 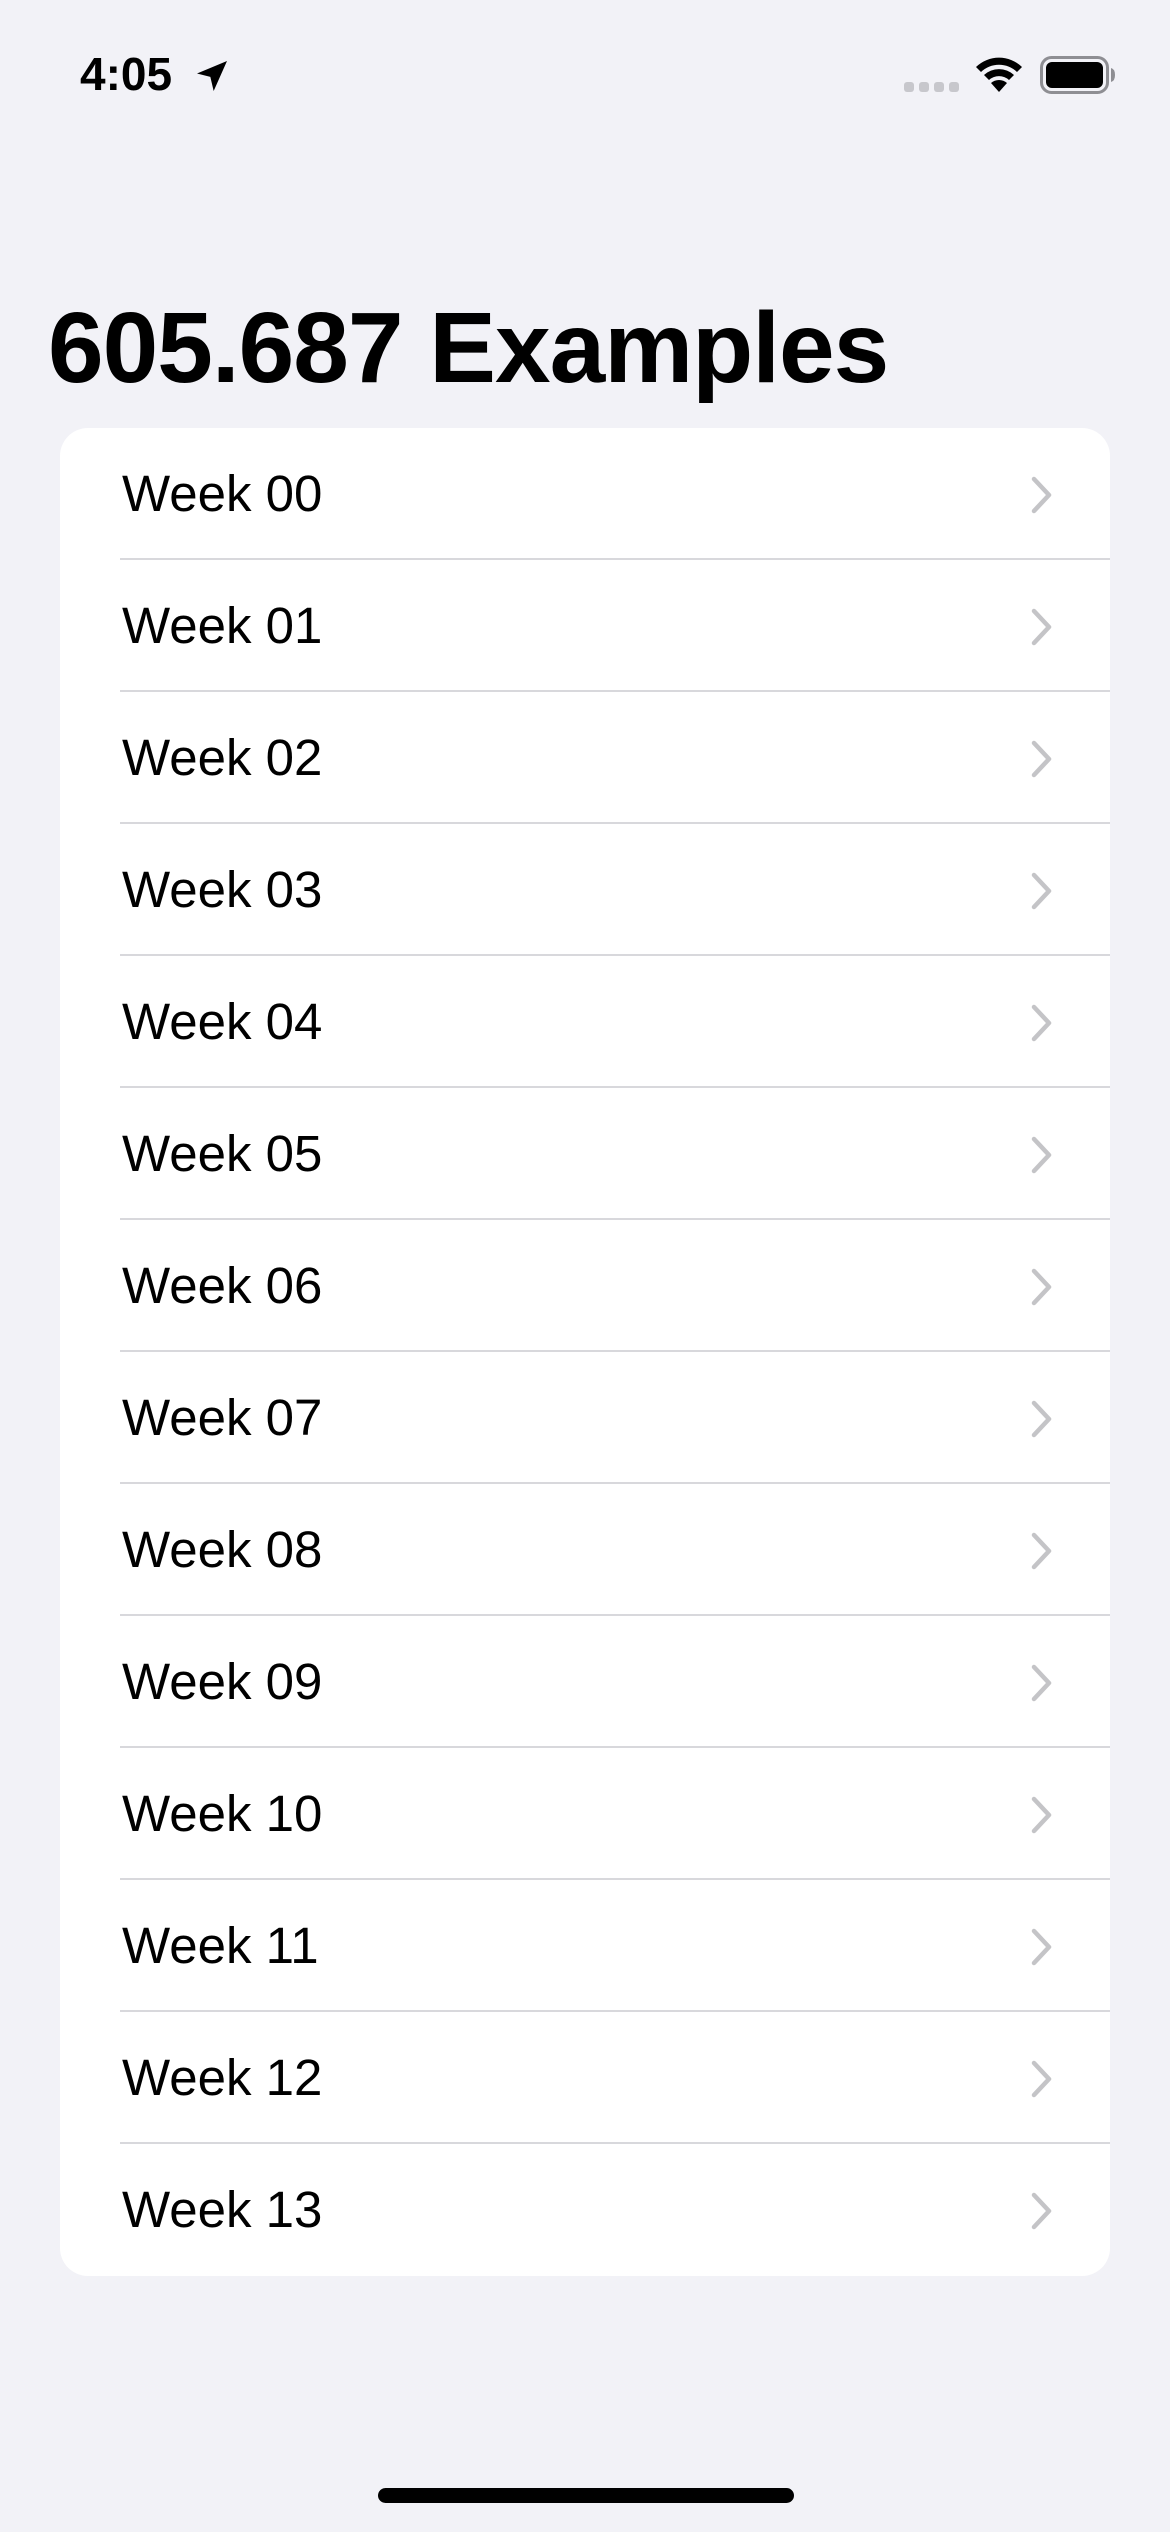 I want to click on home-indicator, so click(x=586, y=2495).